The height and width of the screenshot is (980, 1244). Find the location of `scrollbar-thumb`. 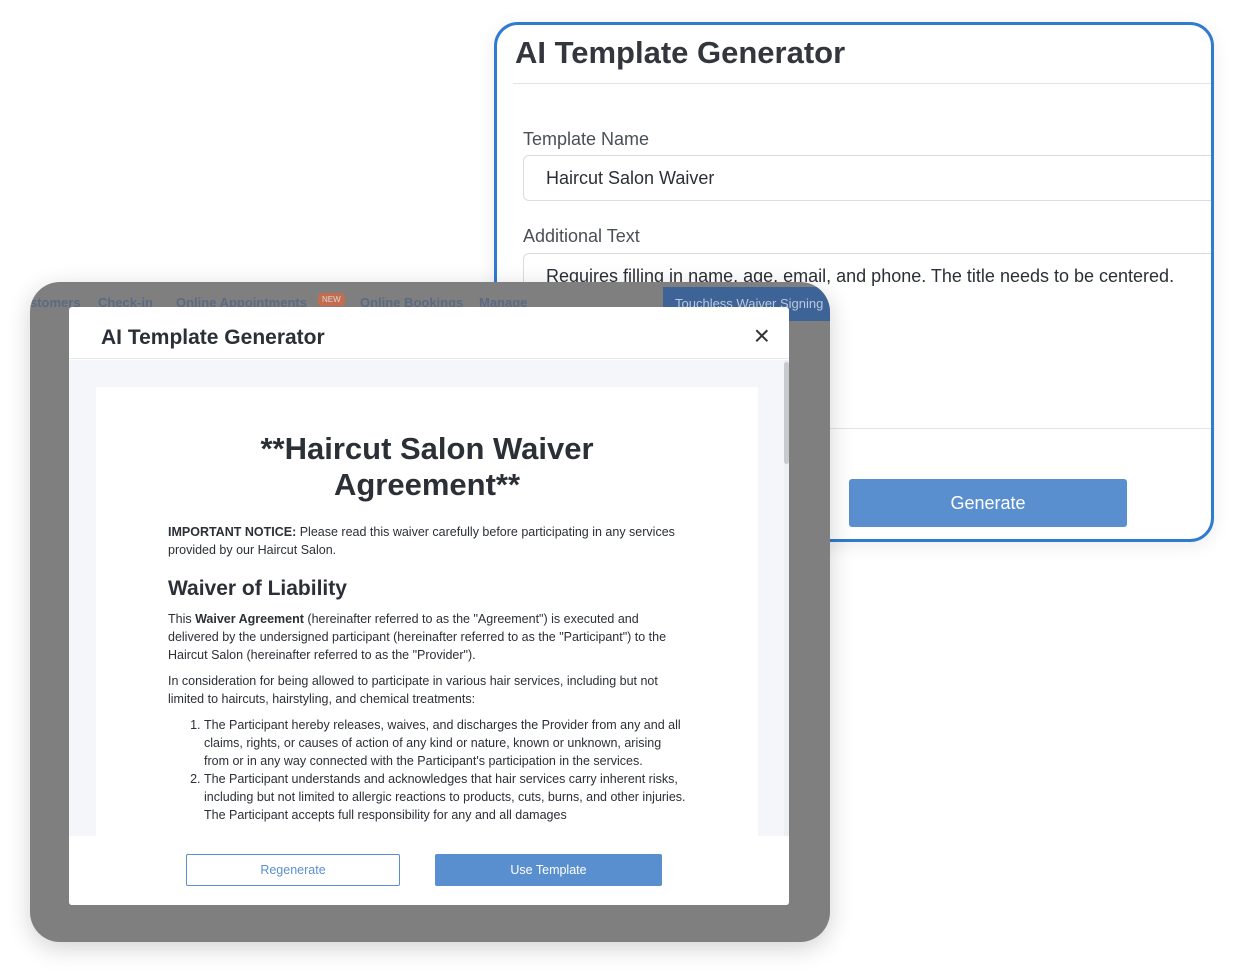

scrollbar-thumb is located at coordinates (786, 413).